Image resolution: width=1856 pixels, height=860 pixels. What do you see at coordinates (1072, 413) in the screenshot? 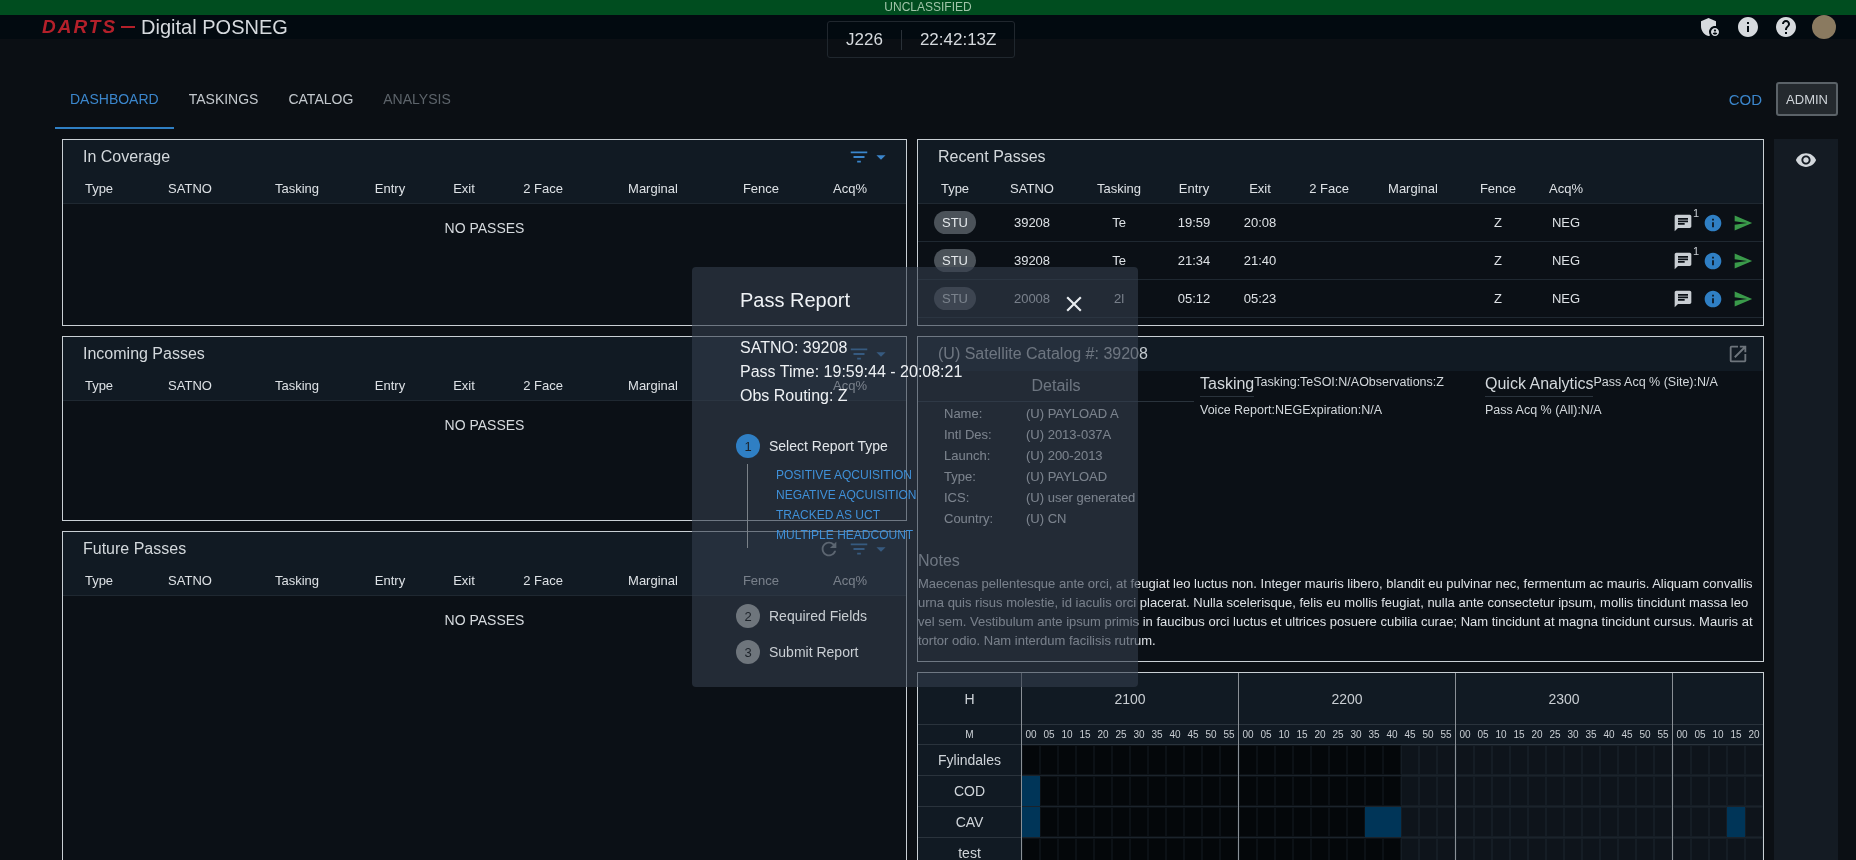
I see `detail-value: (U) PAYLOAD A` at bounding box center [1072, 413].